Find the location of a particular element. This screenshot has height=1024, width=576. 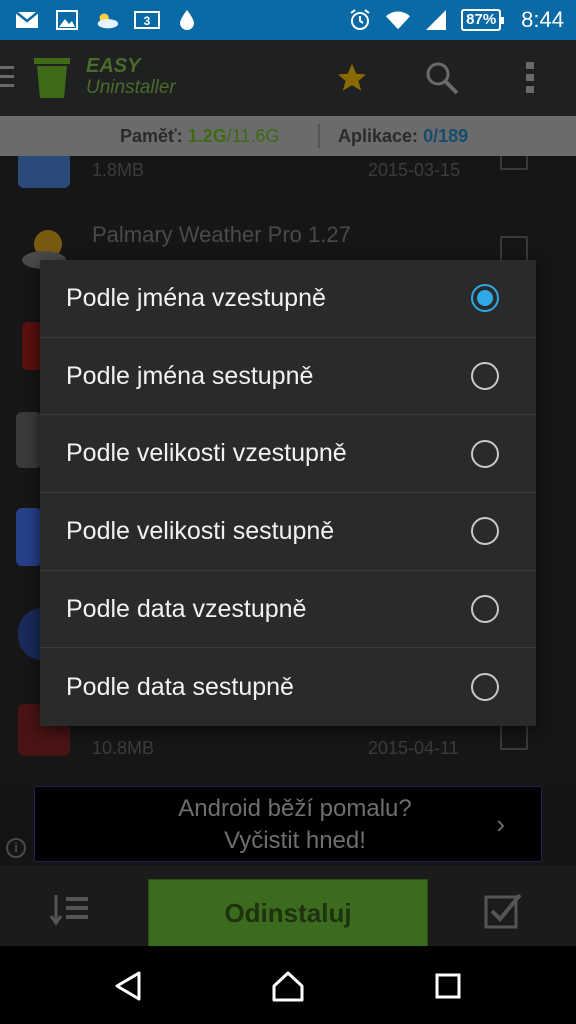

apps-selected: 0 is located at coordinates (428, 136).